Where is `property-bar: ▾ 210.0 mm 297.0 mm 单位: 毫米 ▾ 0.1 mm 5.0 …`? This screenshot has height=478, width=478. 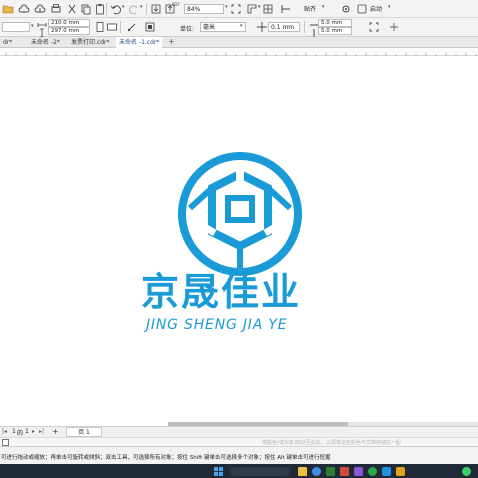 property-bar: ▾ 210.0 mm 297.0 mm 单位: 毫米 ▾ 0.1 mm 5.0 … is located at coordinates (239, 28).